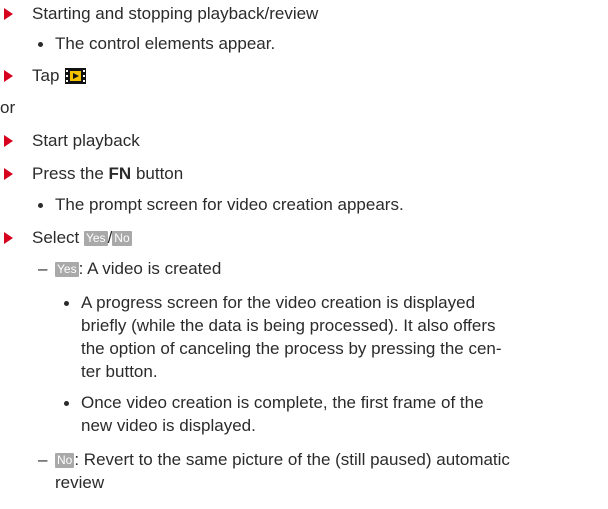  I want to click on yes-desc-text: : A video is created, so click(150, 268).